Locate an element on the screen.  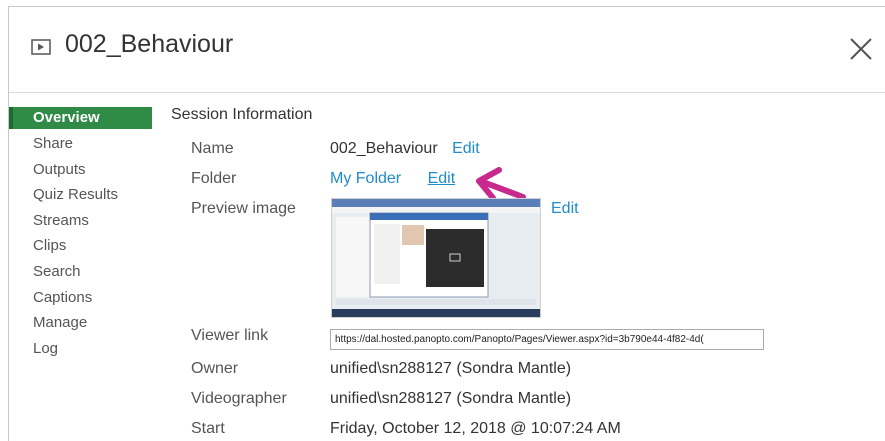
sidebar-item-share: Share is located at coordinates (80, 144).